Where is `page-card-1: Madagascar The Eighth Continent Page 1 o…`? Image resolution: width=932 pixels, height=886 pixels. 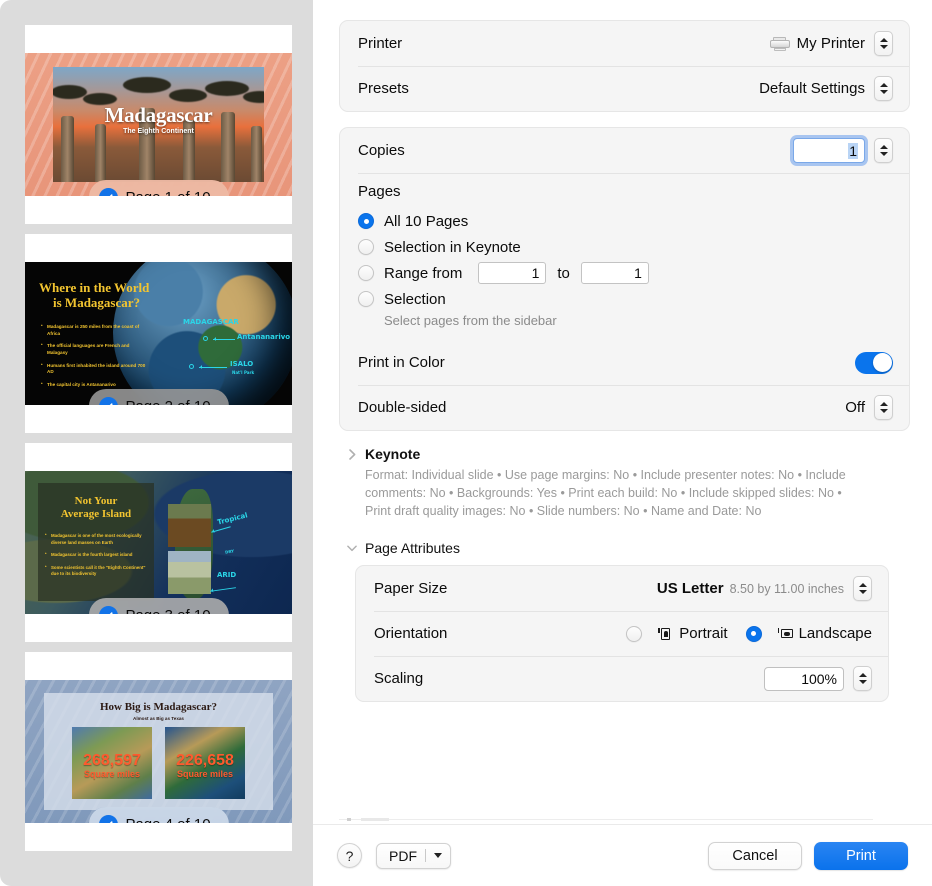 page-card-1: Madagascar The Eighth Continent Page 1 o… is located at coordinates (158, 124).